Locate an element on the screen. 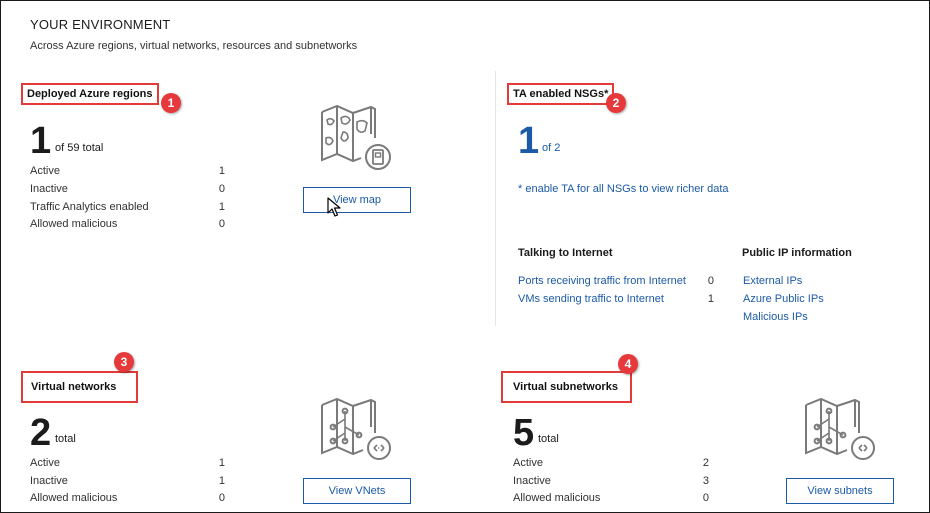 The height and width of the screenshot is (513, 930). view-vnets-button: View VNets is located at coordinates (357, 491).